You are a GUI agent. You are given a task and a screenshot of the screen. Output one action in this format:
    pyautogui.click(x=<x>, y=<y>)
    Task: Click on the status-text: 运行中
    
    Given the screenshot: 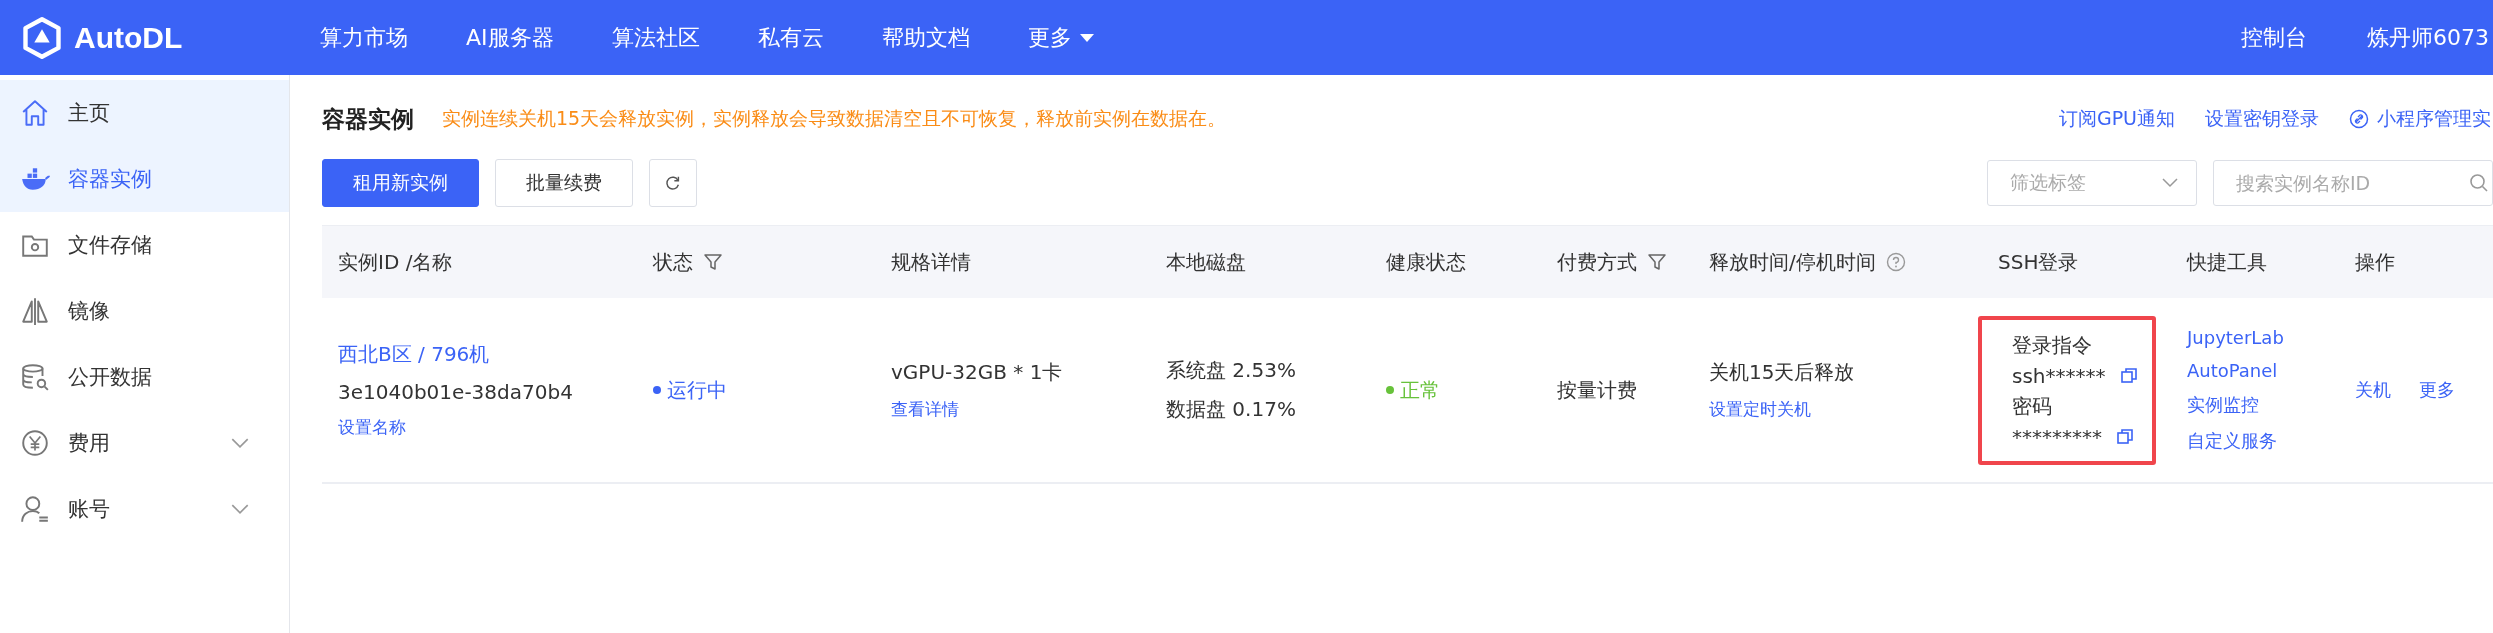 What is the action you would take?
    pyautogui.click(x=697, y=390)
    